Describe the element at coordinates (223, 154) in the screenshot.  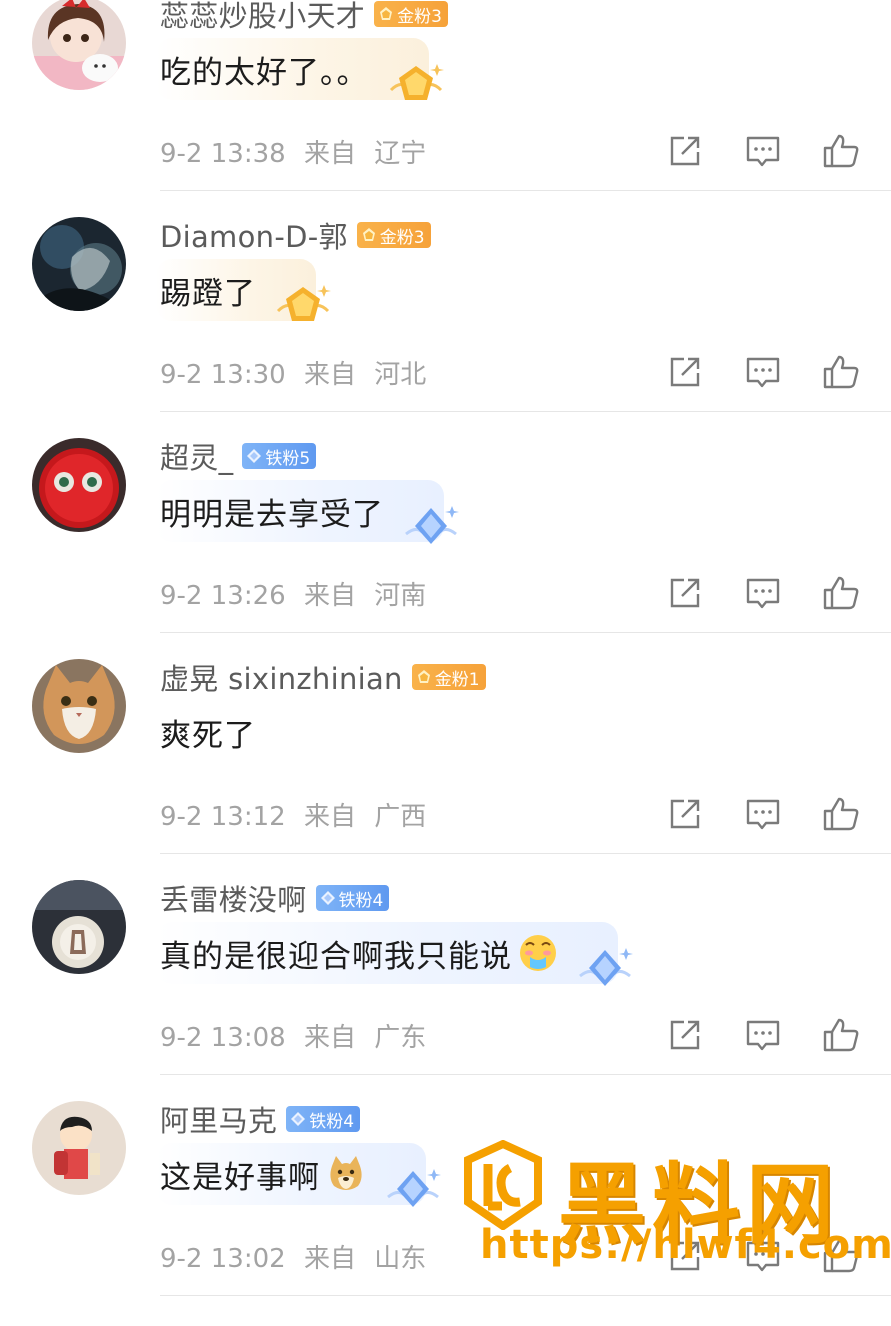
I see `comment-time: 9-2 13:38` at that location.